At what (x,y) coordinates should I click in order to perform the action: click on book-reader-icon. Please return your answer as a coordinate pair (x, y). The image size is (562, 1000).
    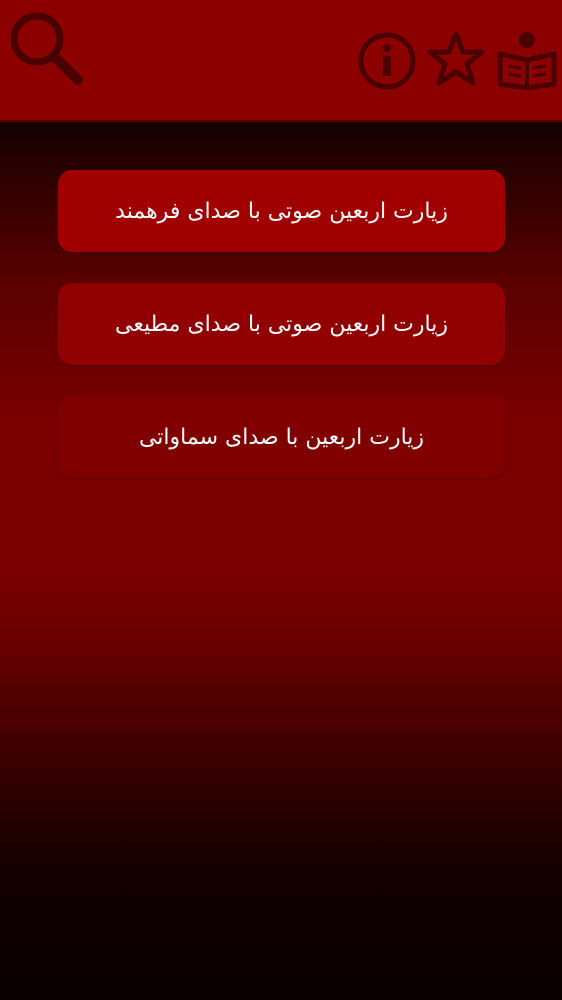
    Looking at the image, I should click on (527, 60).